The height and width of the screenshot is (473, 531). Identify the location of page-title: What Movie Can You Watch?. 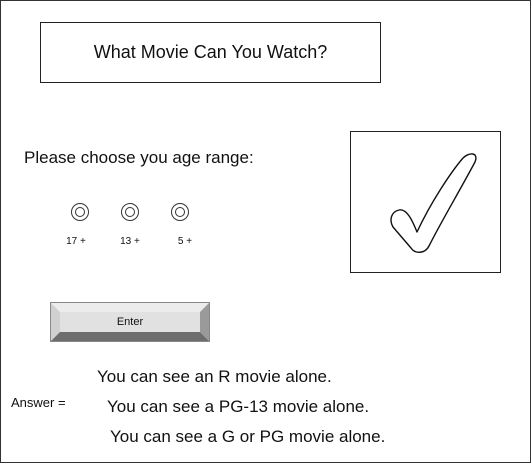
(210, 52).